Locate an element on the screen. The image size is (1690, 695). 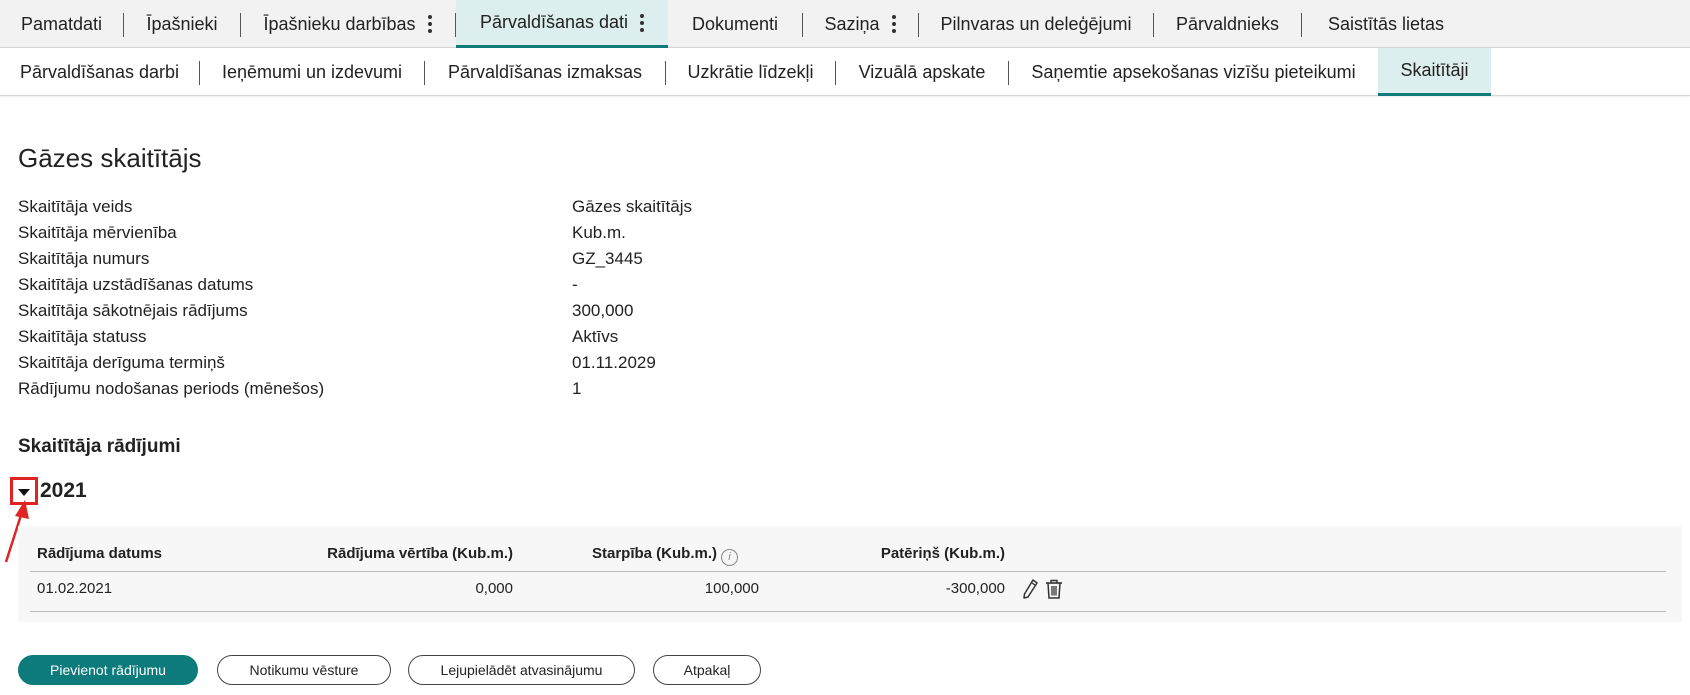
field-label: Skaitītāja veids is located at coordinates (75, 206).